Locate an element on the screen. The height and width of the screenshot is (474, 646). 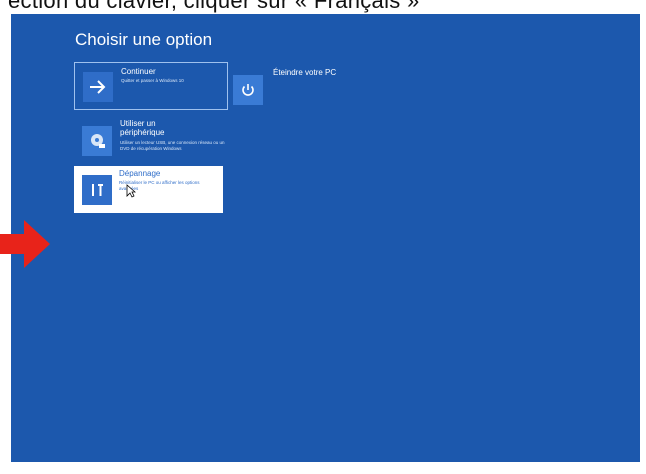
device-label-line1: Utiliser un is located at coordinates (138, 123).